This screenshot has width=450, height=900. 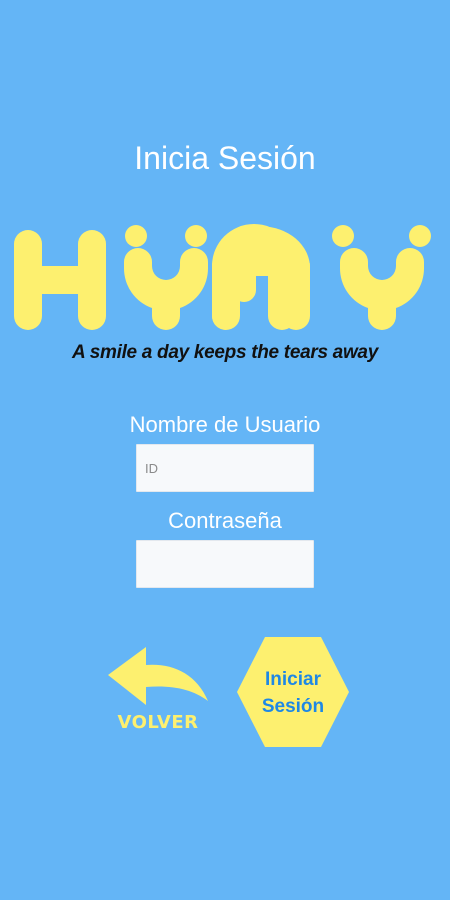 I want to click on login-button: Iniciar Sesión, so click(x=293, y=692).